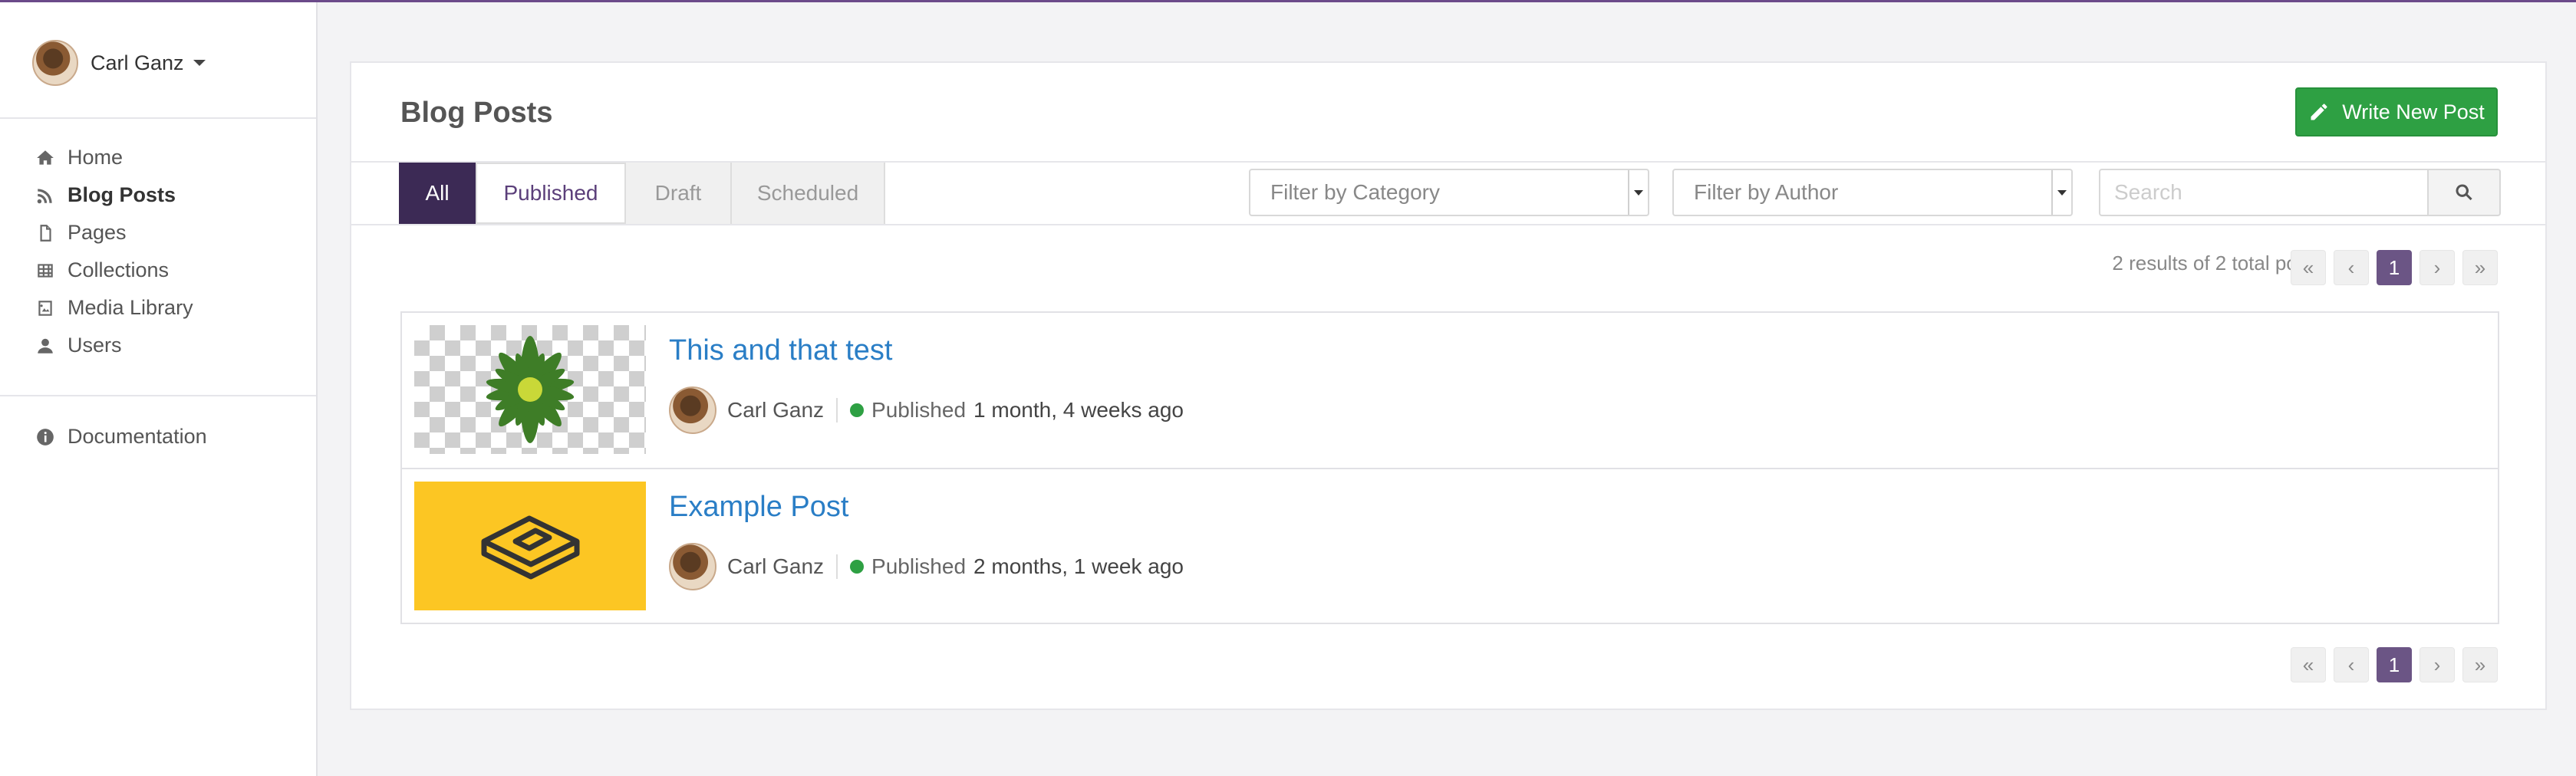 This screenshot has height=776, width=2576. What do you see at coordinates (758, 508) in the screenshot?
I see `post-title-link: Example Post` at bounding box center [758, 508].